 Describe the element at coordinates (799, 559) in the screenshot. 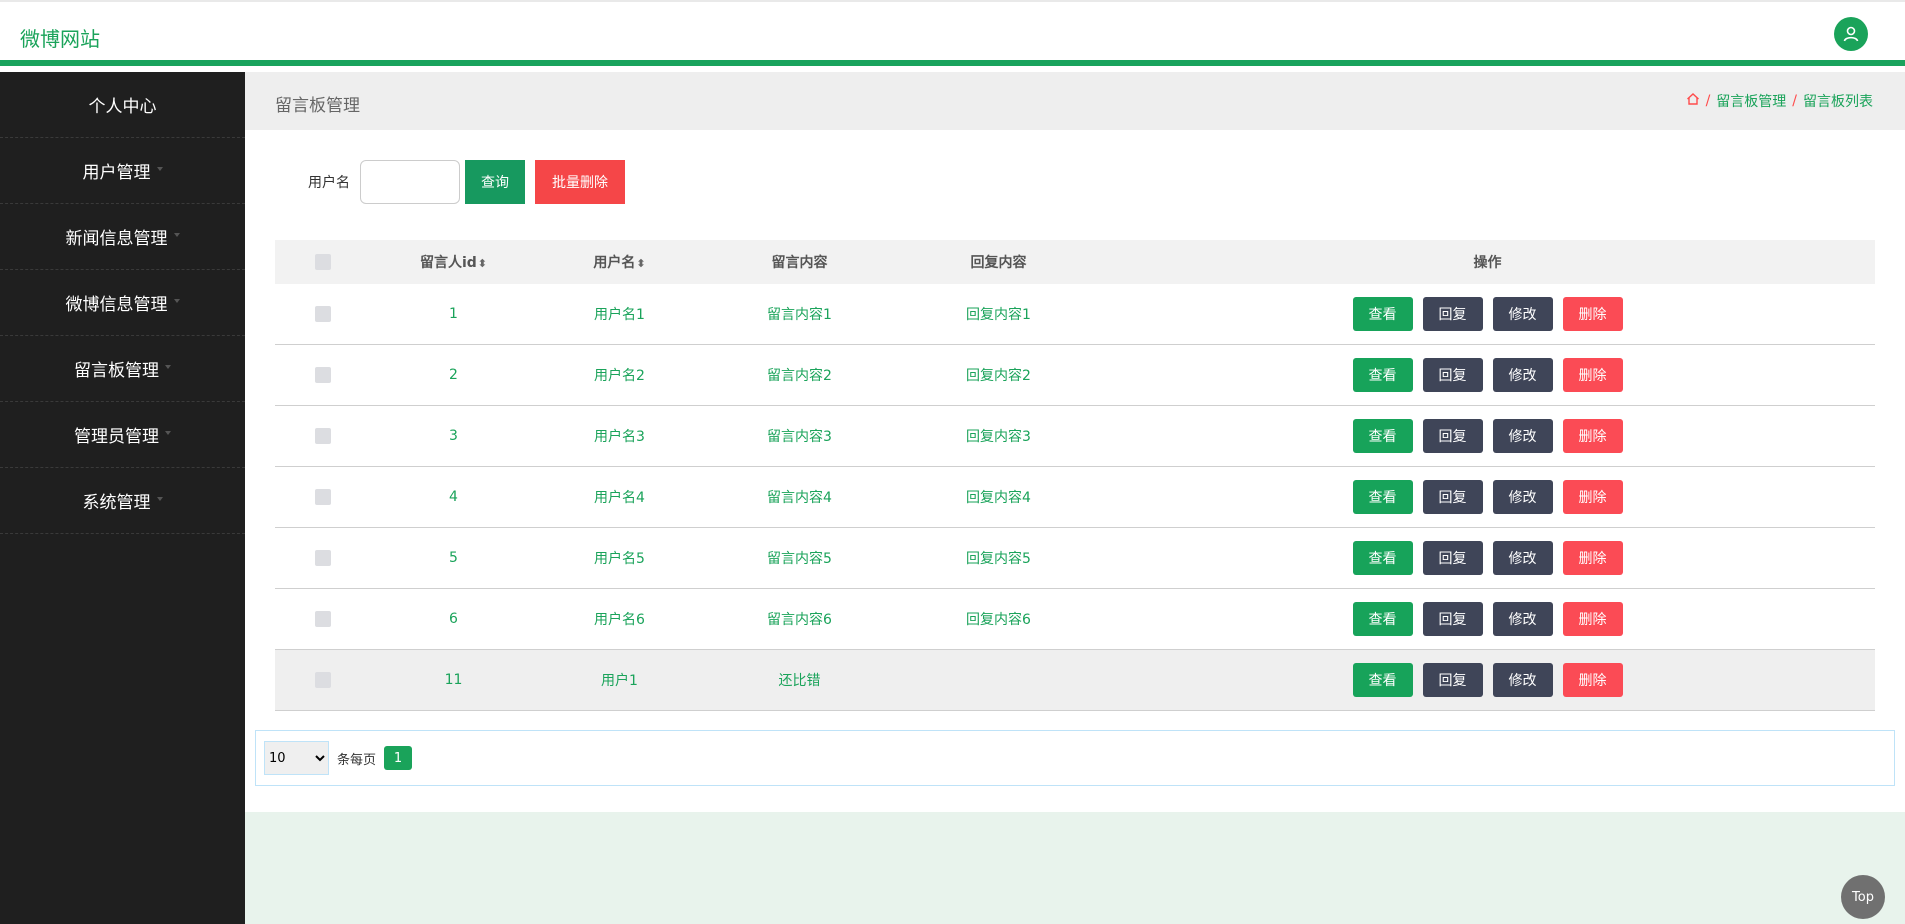

I see `cell-message: 留言内容5` at that location.